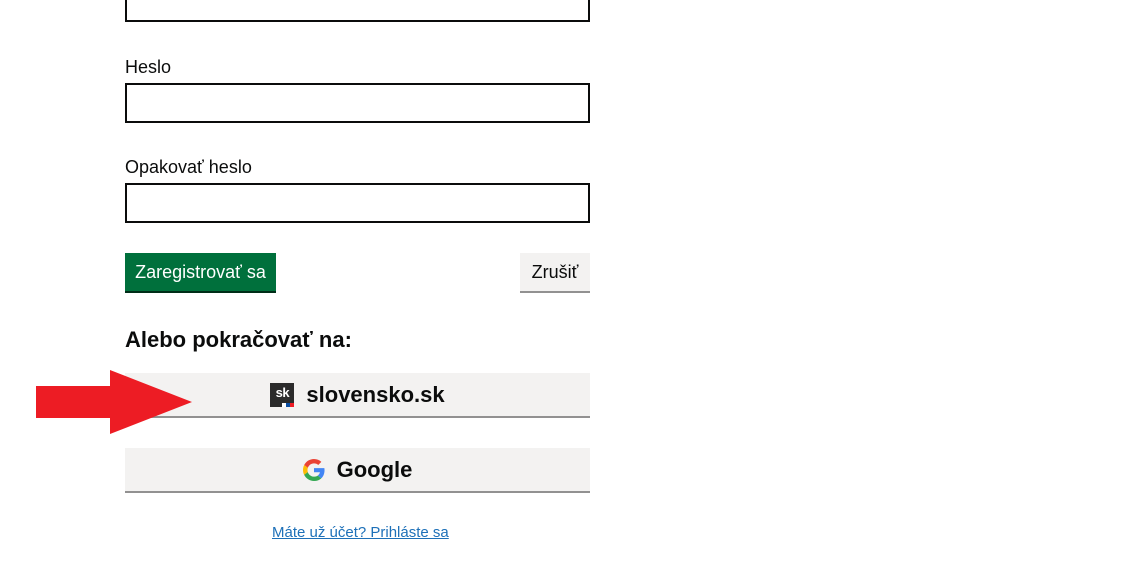  I want to click on google-label: Google, so click(374, 469).